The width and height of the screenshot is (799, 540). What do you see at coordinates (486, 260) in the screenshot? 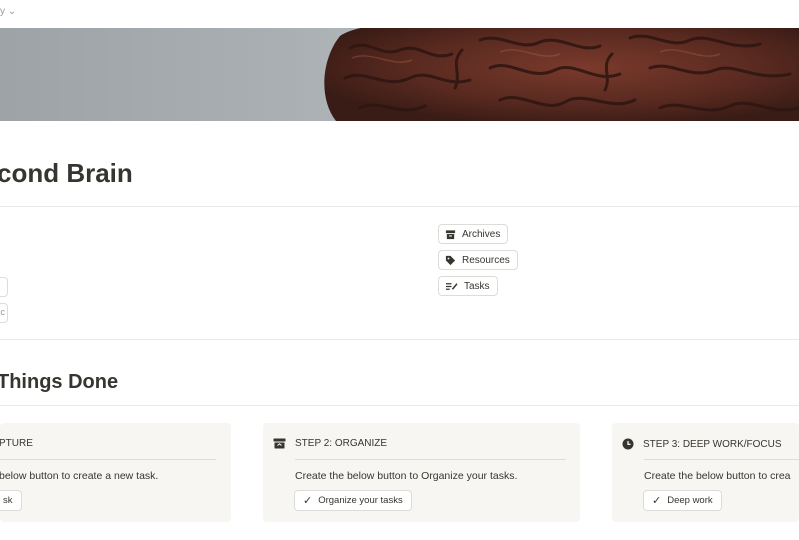
I see `resources-link-label: Resources` at bounding box center [486, 260].